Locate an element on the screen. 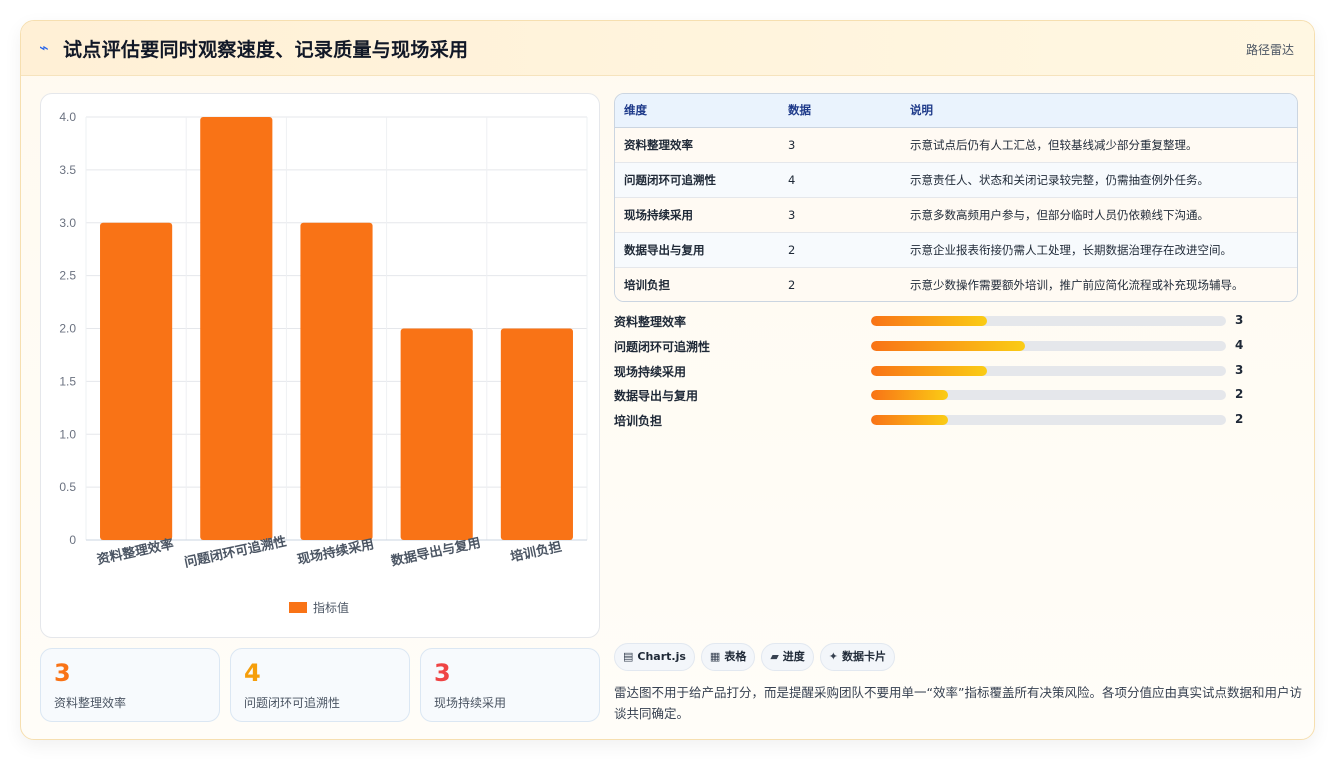 The image size is (1336, 761). y-tick-label: 2.5 is located at coordinates (67, 276).